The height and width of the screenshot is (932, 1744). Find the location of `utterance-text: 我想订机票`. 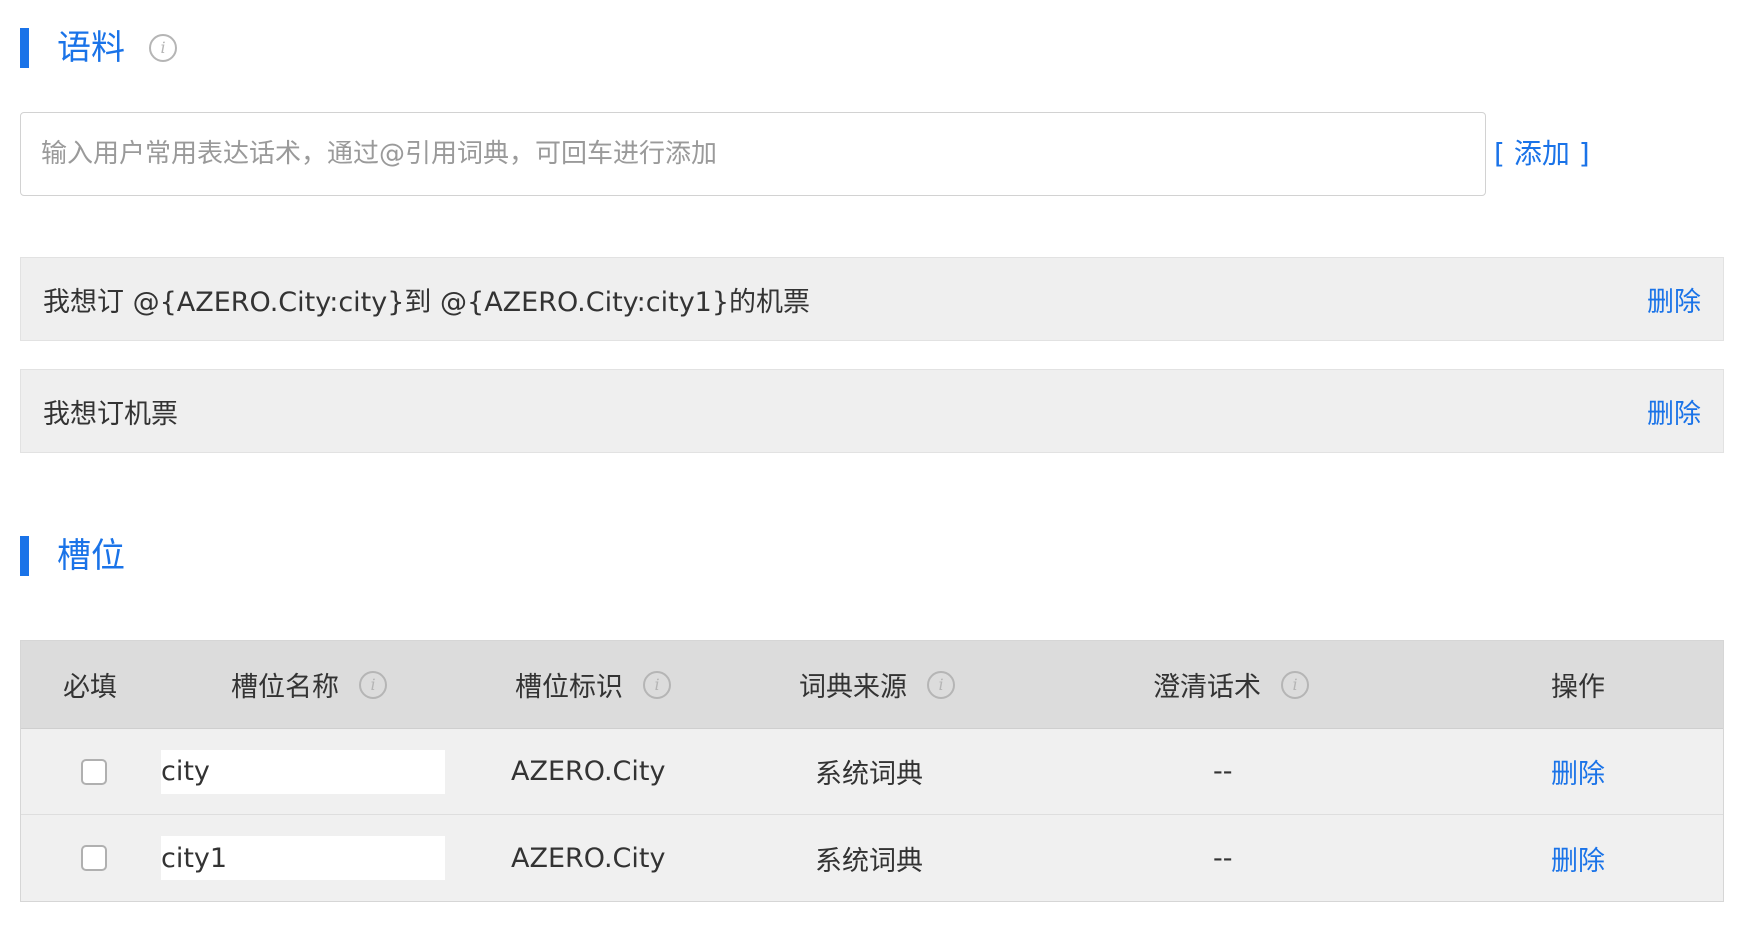

utterance-text: 我想订机票 is located at coordinates (110, 414).